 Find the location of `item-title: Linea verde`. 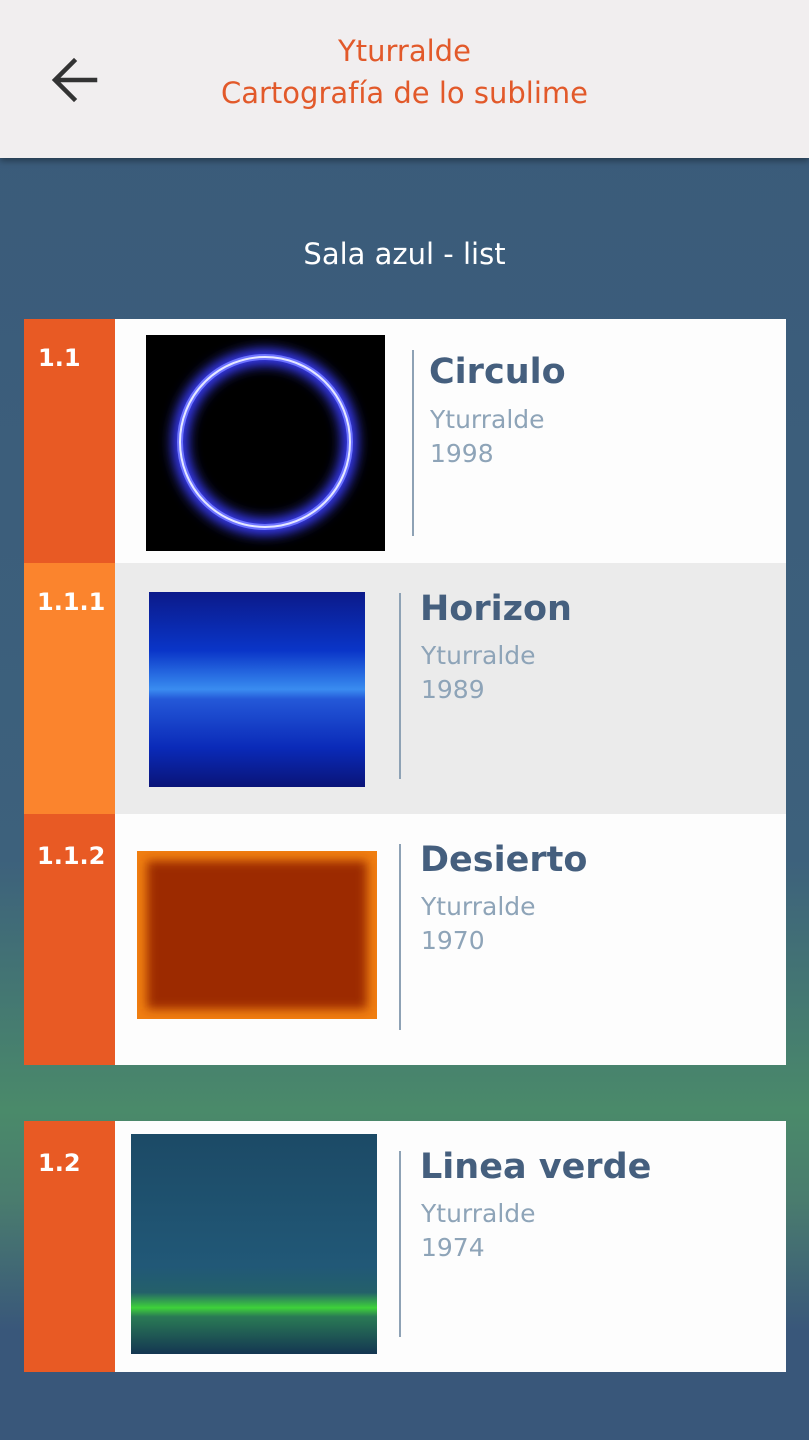

item-title: Linea verde is located at coordinates (536, 1167).